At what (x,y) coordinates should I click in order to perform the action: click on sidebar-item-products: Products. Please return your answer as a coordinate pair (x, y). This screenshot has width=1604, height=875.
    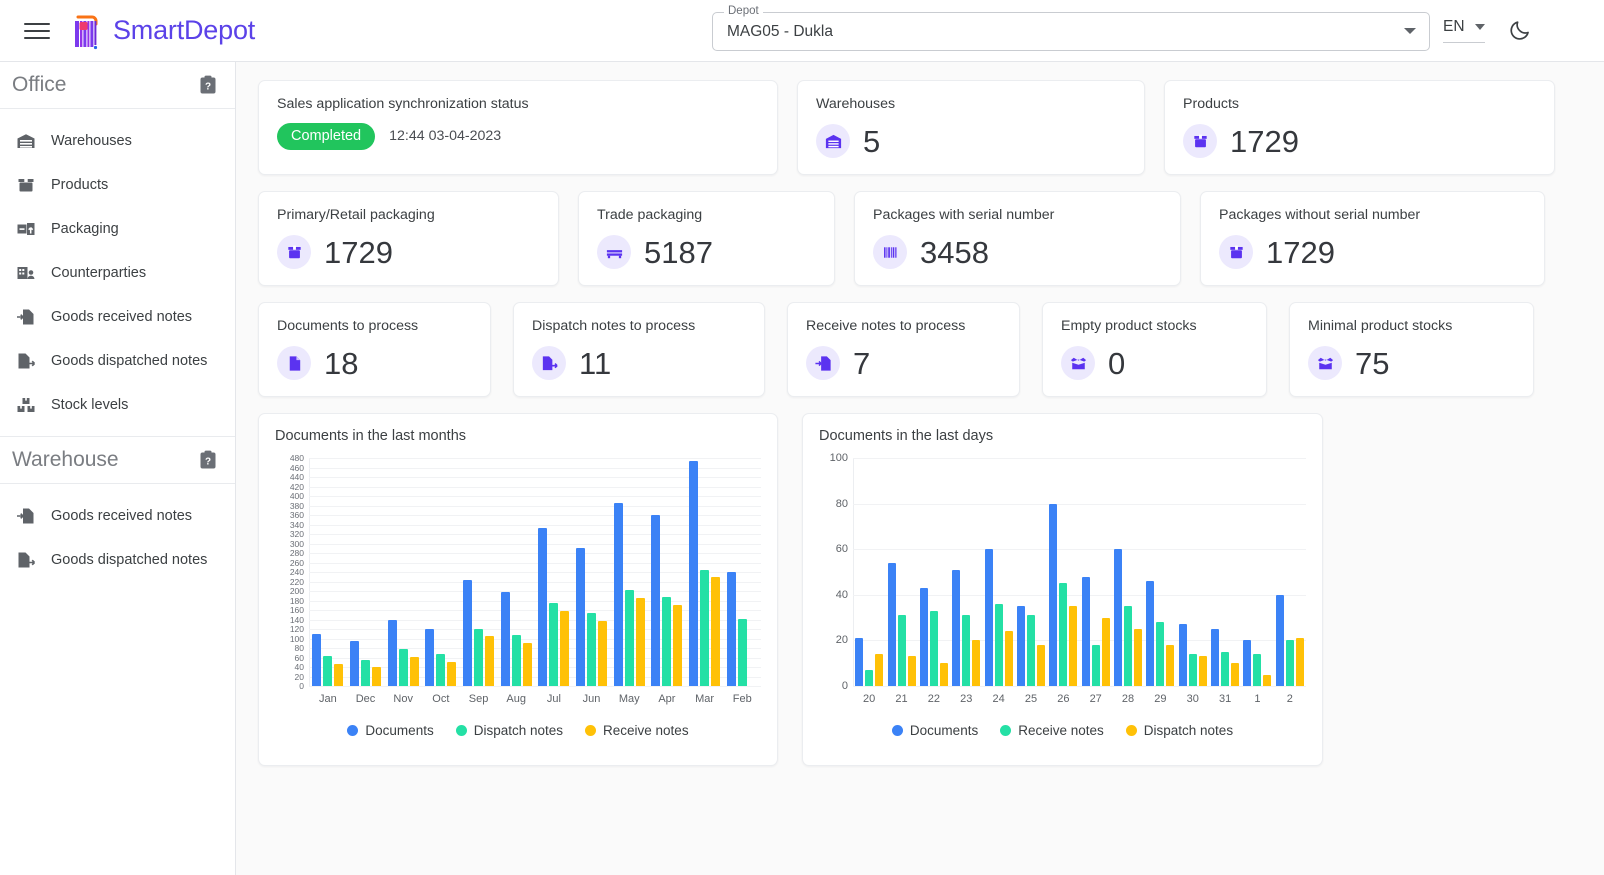
    Looking at the image, I should click on (117, 185).